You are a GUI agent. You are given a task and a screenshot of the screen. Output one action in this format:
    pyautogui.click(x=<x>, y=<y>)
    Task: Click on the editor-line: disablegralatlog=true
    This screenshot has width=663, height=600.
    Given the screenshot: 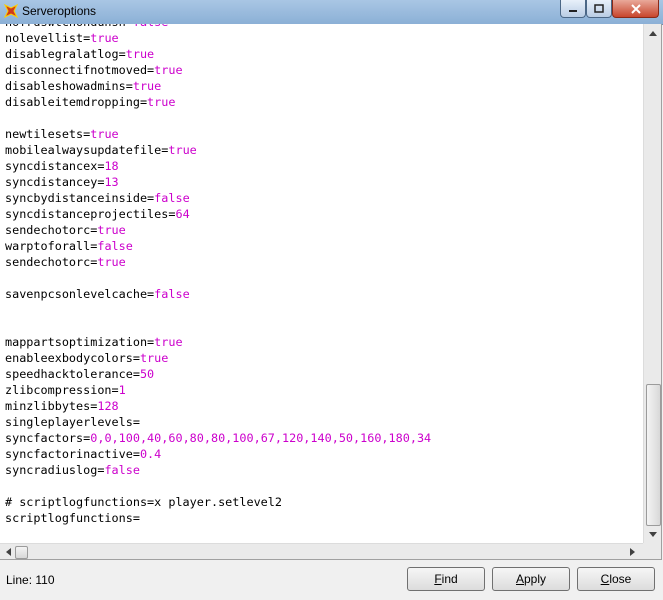 What is the action you would take?
    pyautogui.click(x=320, y=54)
    